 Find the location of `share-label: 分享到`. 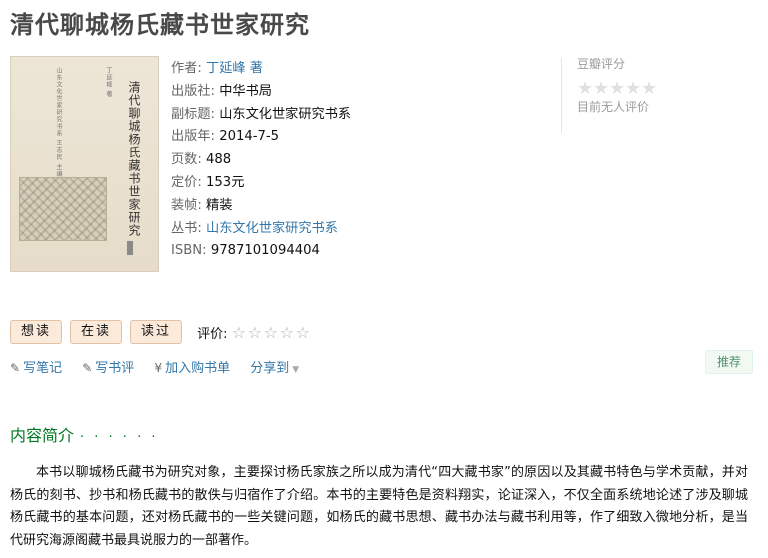

share-label: 分享到 is located at coordinates (270, 368).